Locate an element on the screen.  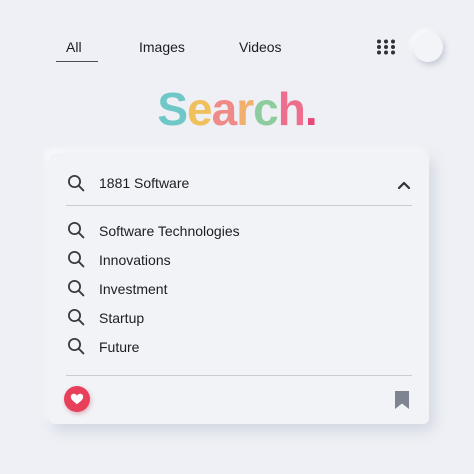
chevron-up-icon is located at coordinates (404, 183).